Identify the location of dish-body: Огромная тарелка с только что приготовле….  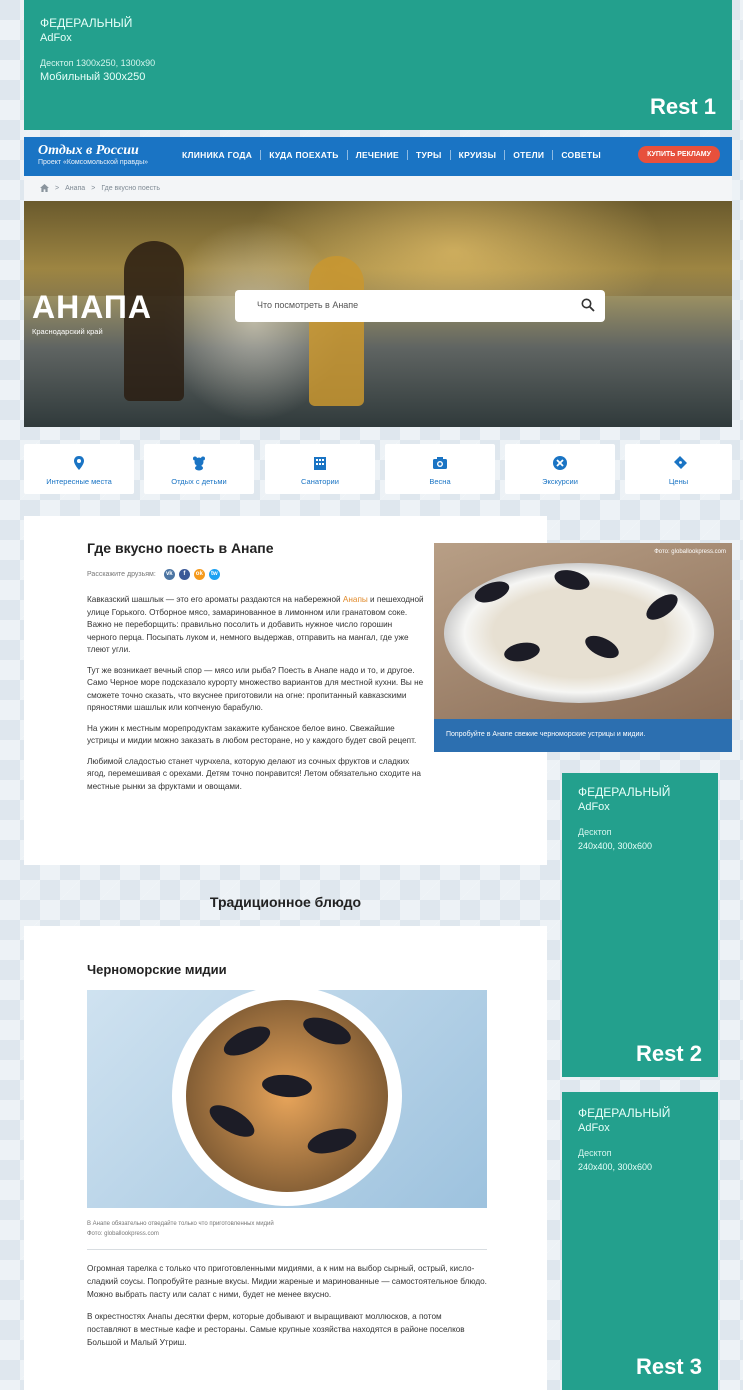
(287, 1310).